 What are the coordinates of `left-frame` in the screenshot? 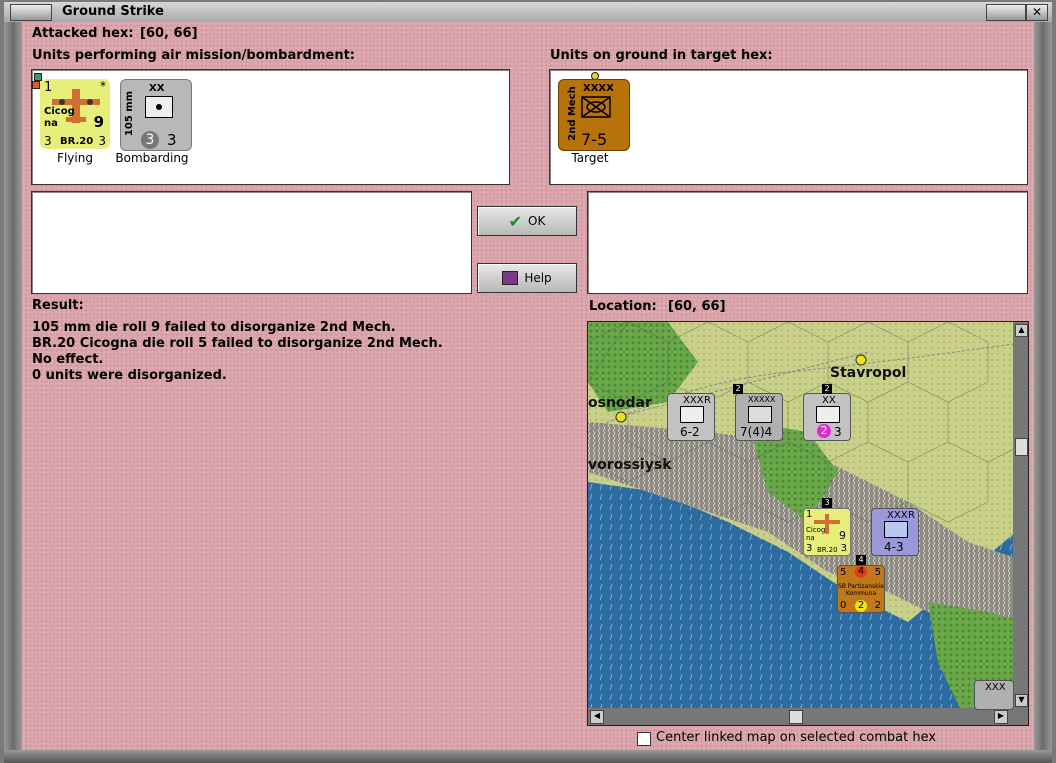 It's located at (13, 386).